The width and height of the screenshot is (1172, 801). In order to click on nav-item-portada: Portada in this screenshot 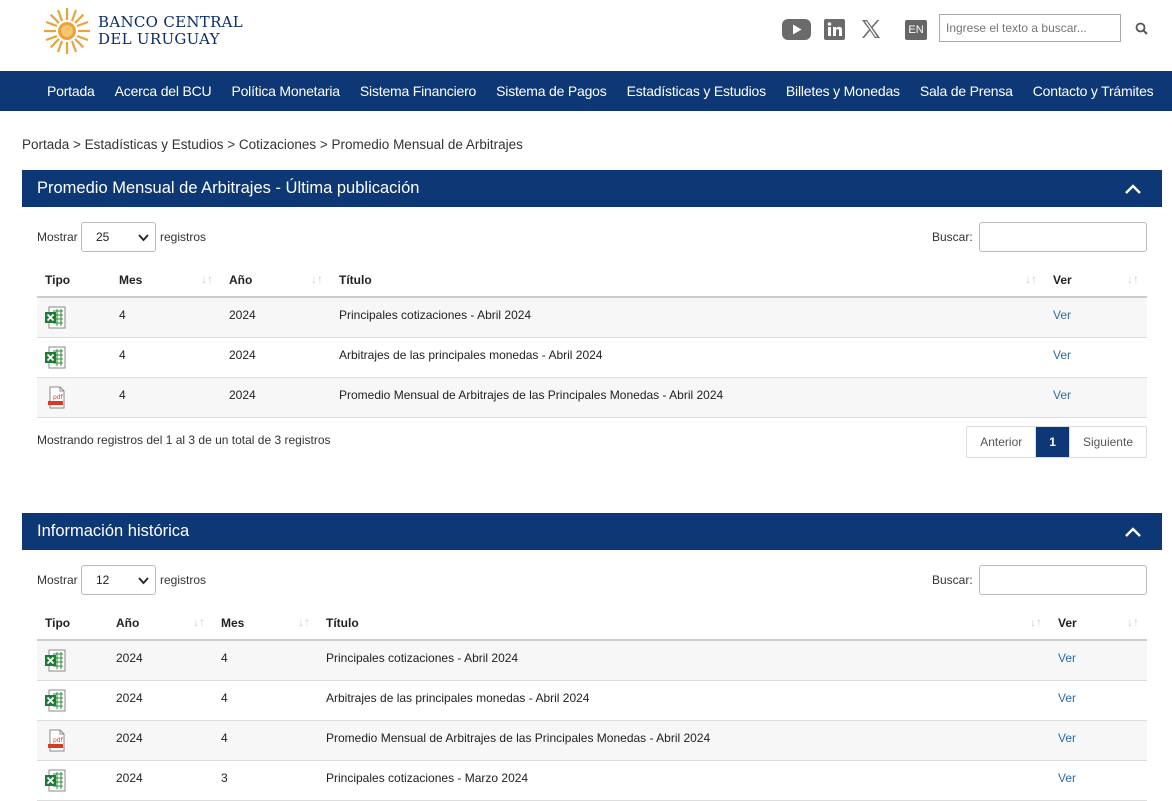, I will do `click(71, 91)`.